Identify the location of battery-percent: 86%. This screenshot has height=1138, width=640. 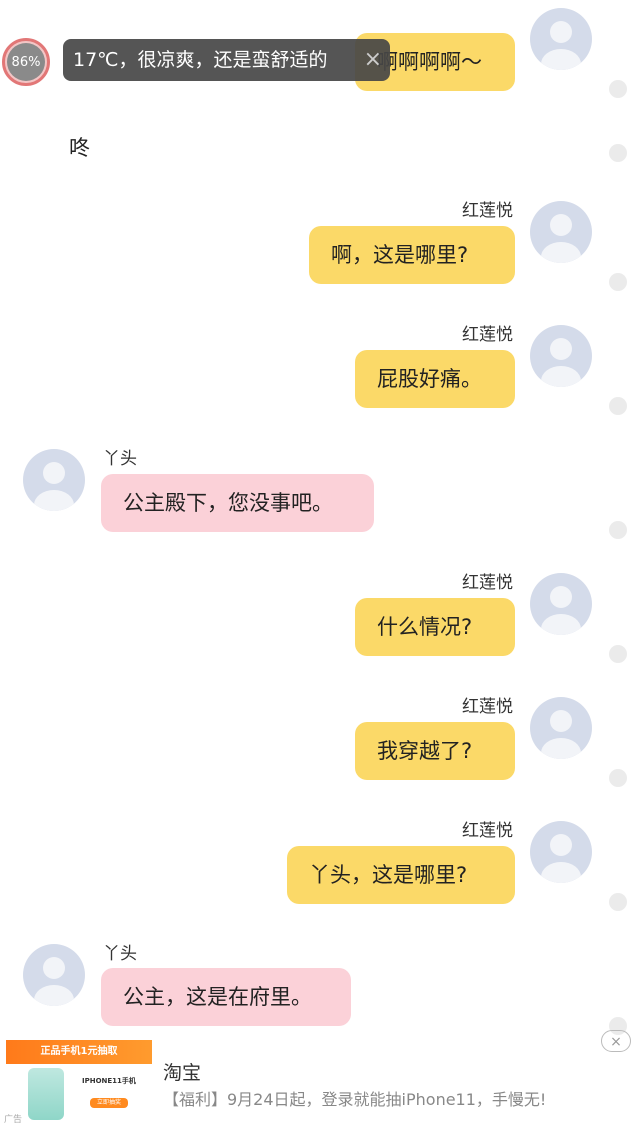
(26, 62).